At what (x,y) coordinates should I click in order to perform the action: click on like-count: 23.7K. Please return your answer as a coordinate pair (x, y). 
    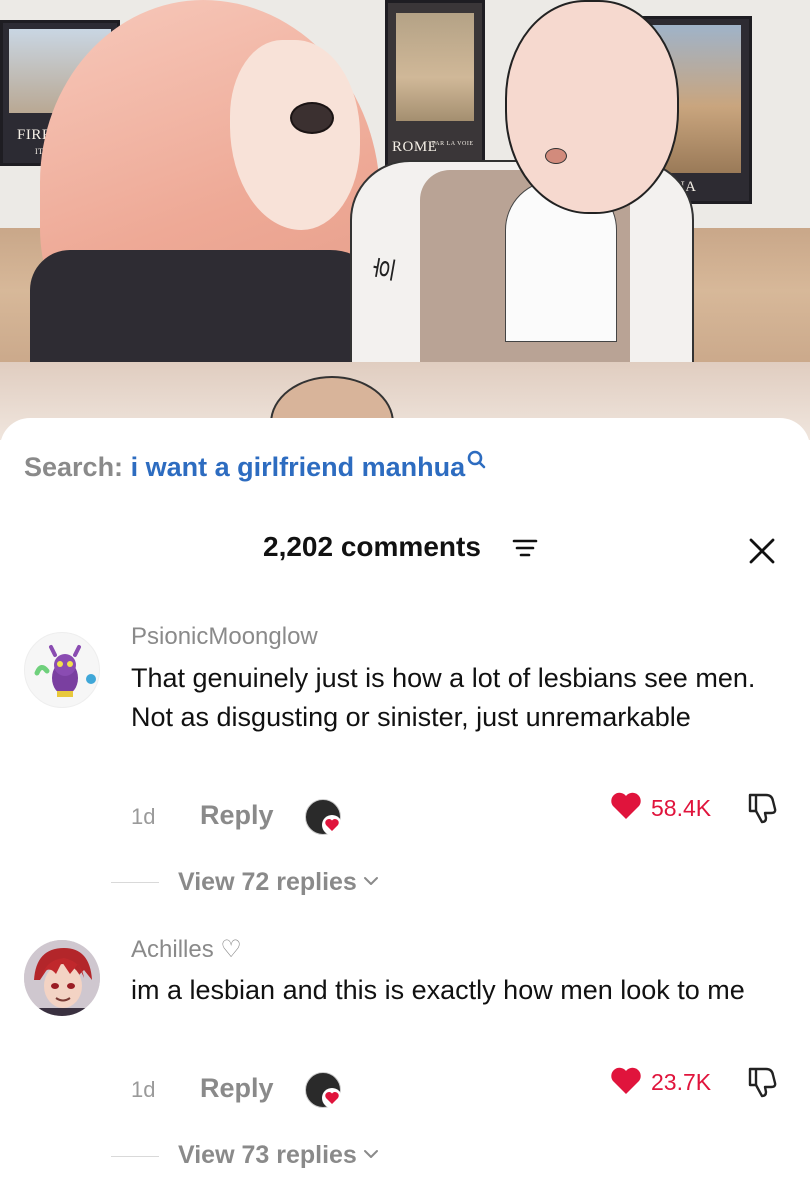
    Looking at the image, I should click on (681, 1082).